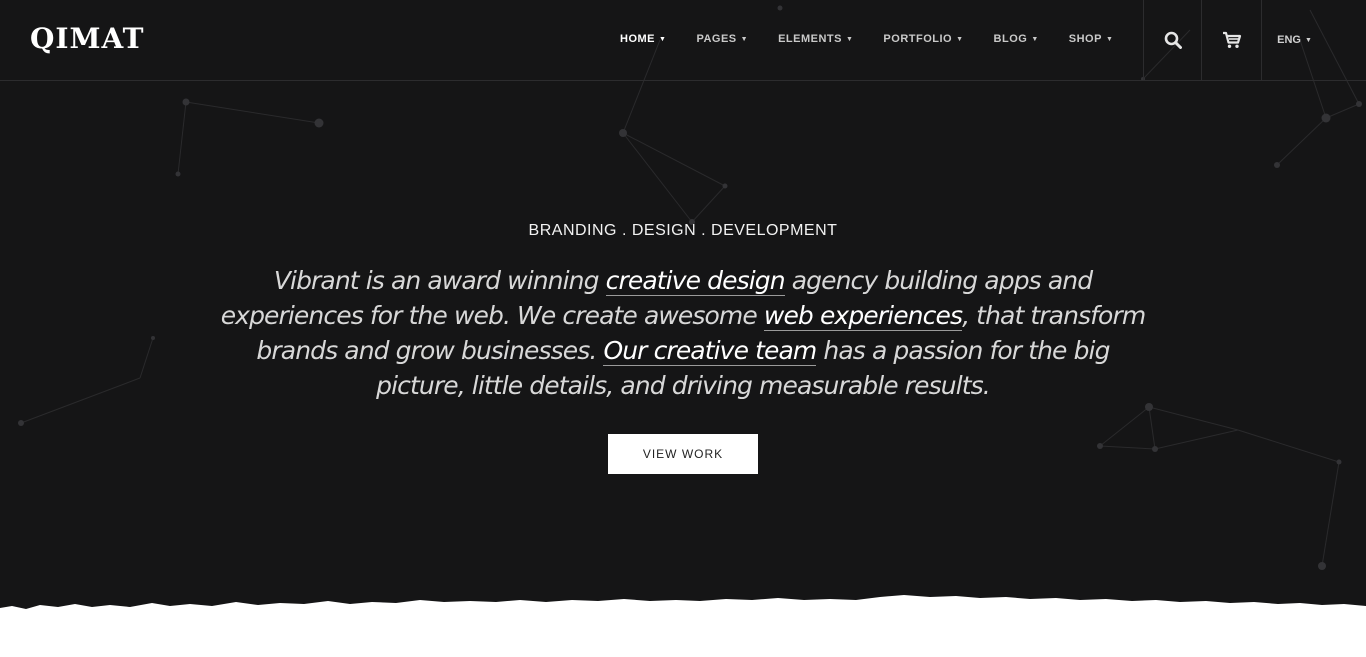 This screenshot has height=657, width=1366. What do you see at coordinates (695, 281) in the screenshot?
I see `creative-design-link: creative design` at bounding box center [695, 281].